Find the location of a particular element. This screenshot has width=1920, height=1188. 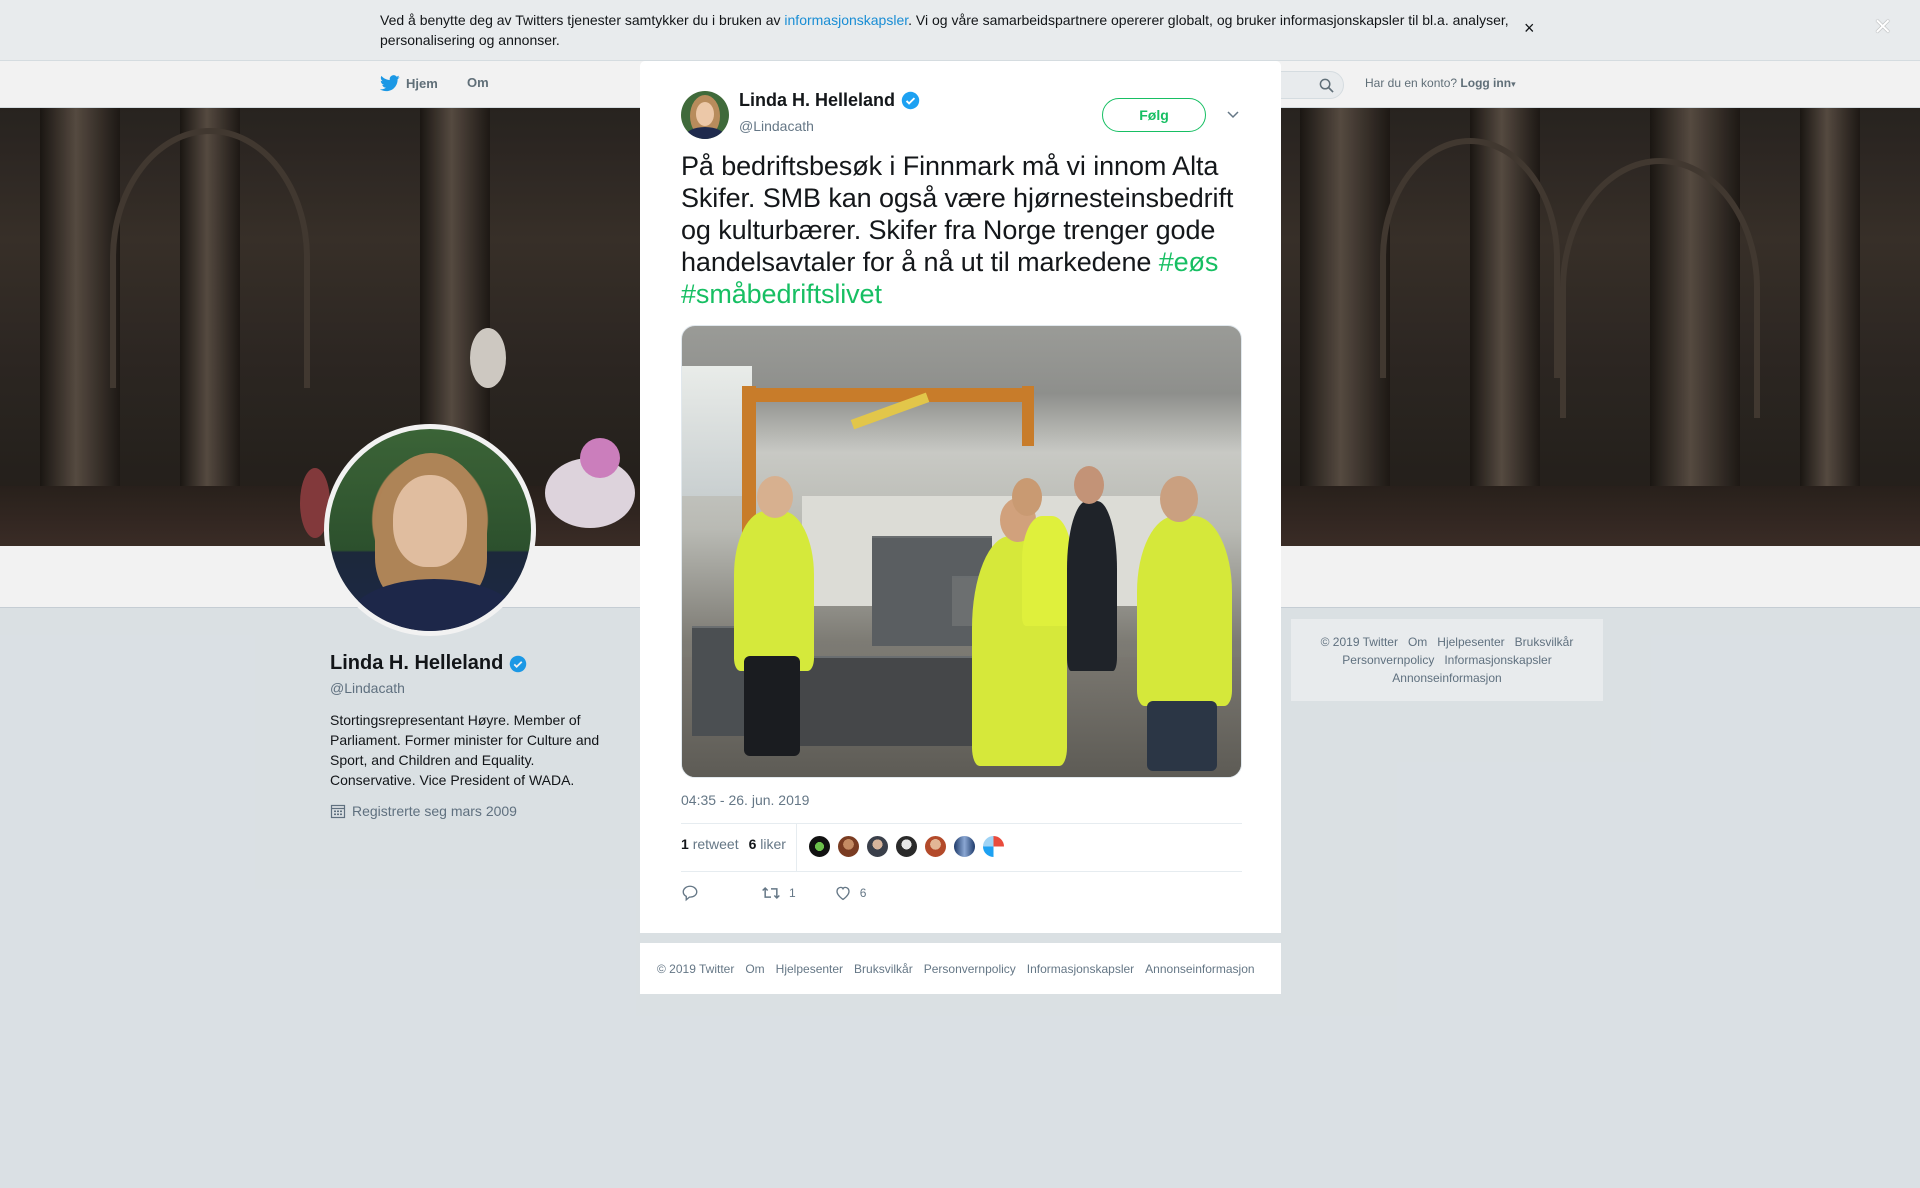

footer-link-about: Om is located at coordinates (754, 969).